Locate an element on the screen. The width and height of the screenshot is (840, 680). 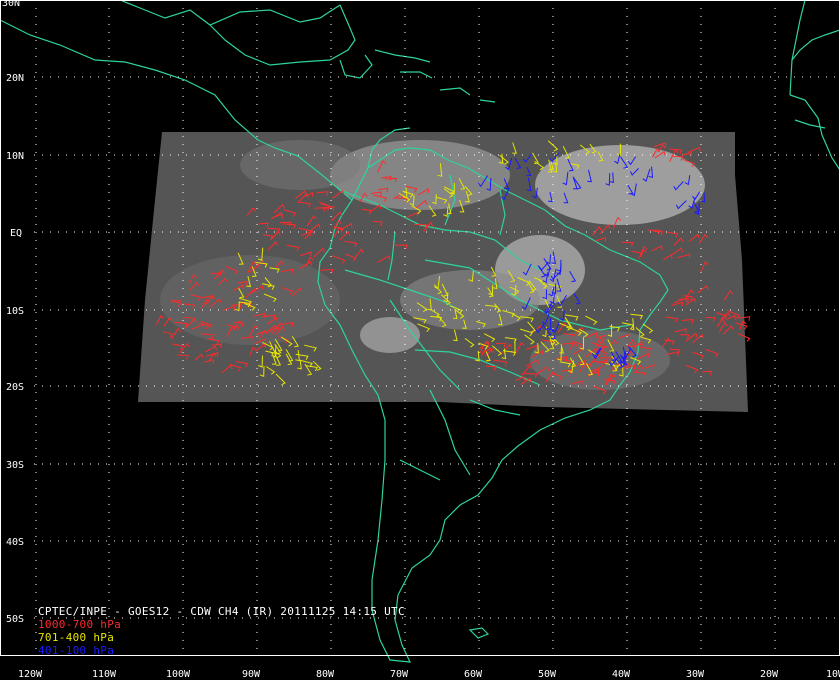
lon-label: 80W is located at coordinates (325, 674).